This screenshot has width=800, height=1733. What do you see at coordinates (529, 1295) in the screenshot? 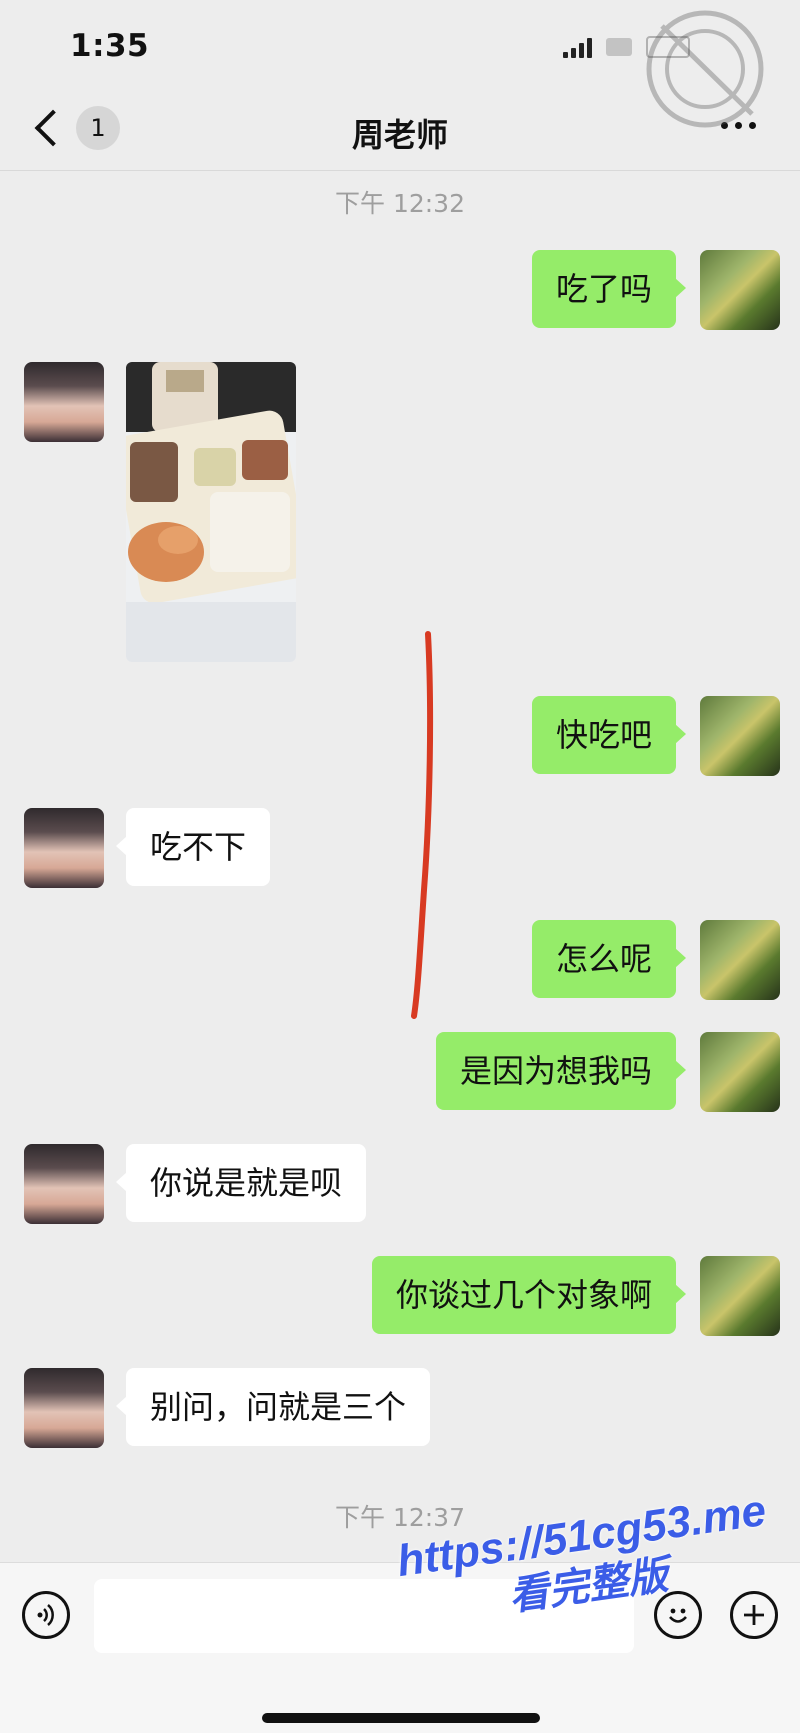
I see `my-message-bubble: 你谈过几个对象啊` at bounding box center [529, 1295].